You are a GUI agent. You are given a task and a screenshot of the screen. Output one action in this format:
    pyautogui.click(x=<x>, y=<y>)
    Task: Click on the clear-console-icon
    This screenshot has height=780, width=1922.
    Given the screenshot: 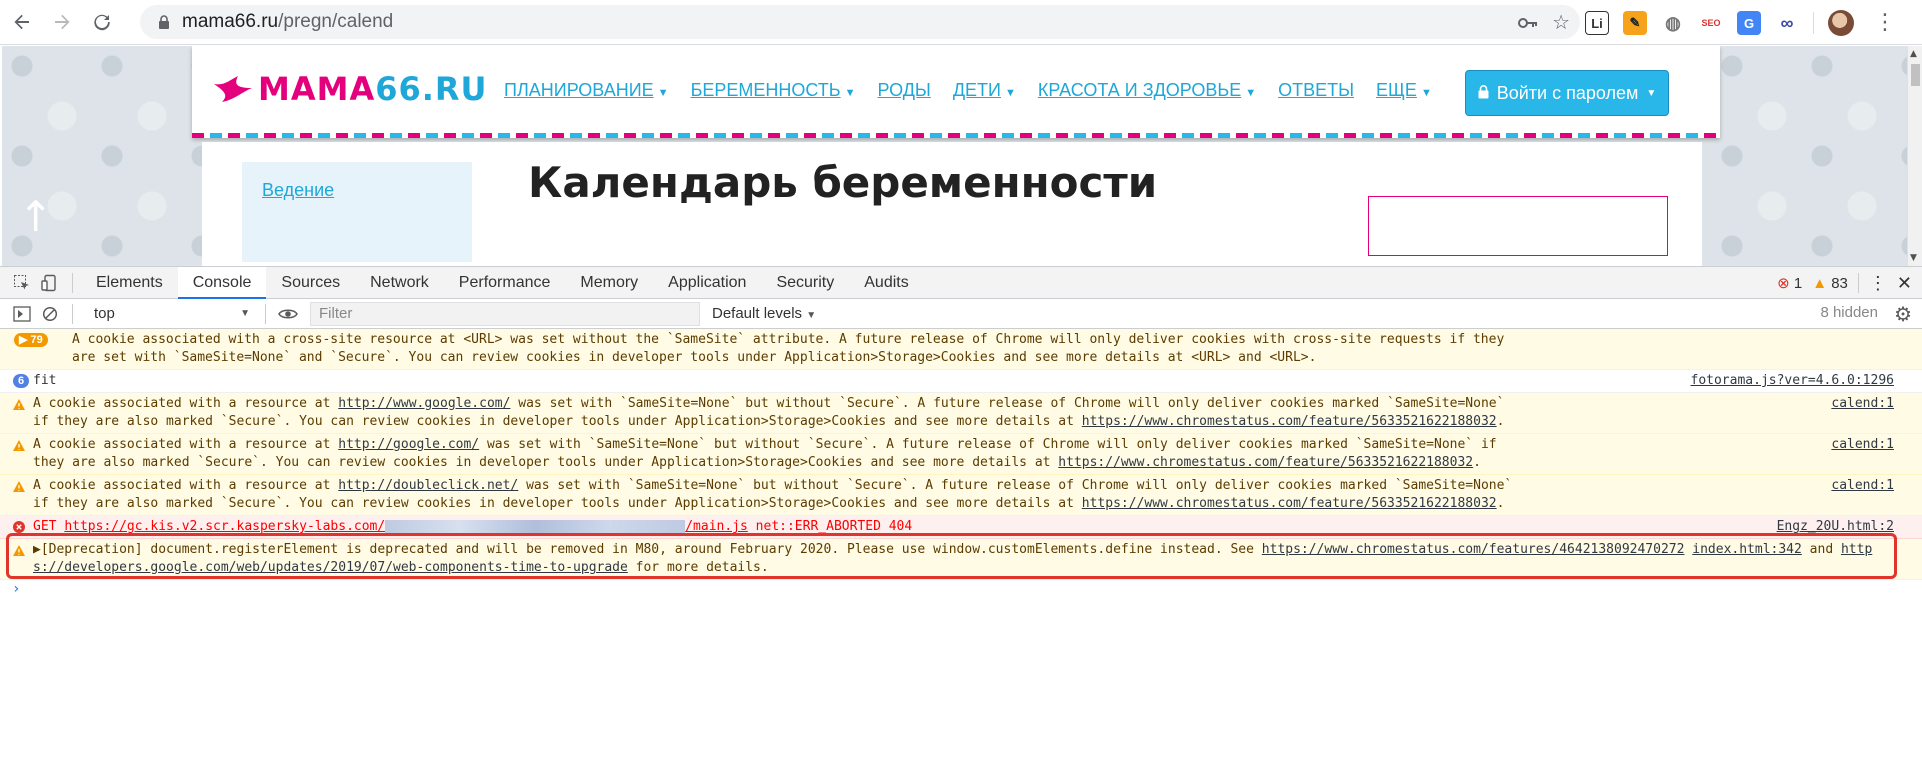 What is the action you would take?
    pyautogui.click(x=50, y=314)
    